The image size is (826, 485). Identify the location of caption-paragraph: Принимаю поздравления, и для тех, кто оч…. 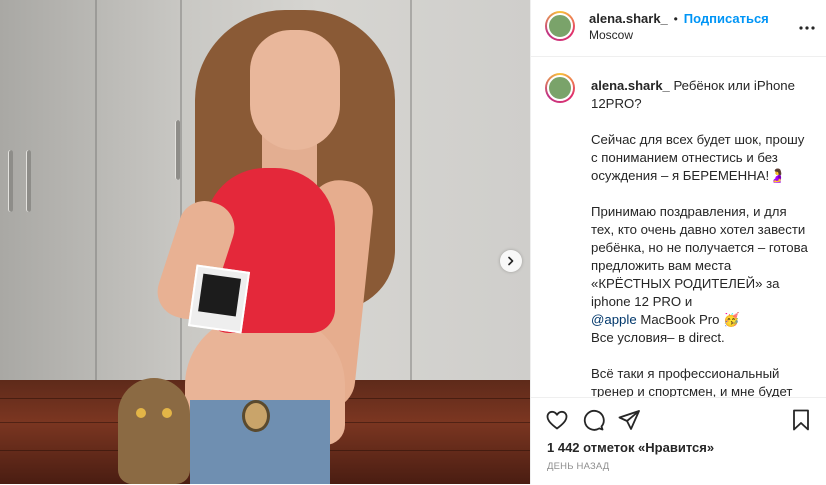
(699, 256).